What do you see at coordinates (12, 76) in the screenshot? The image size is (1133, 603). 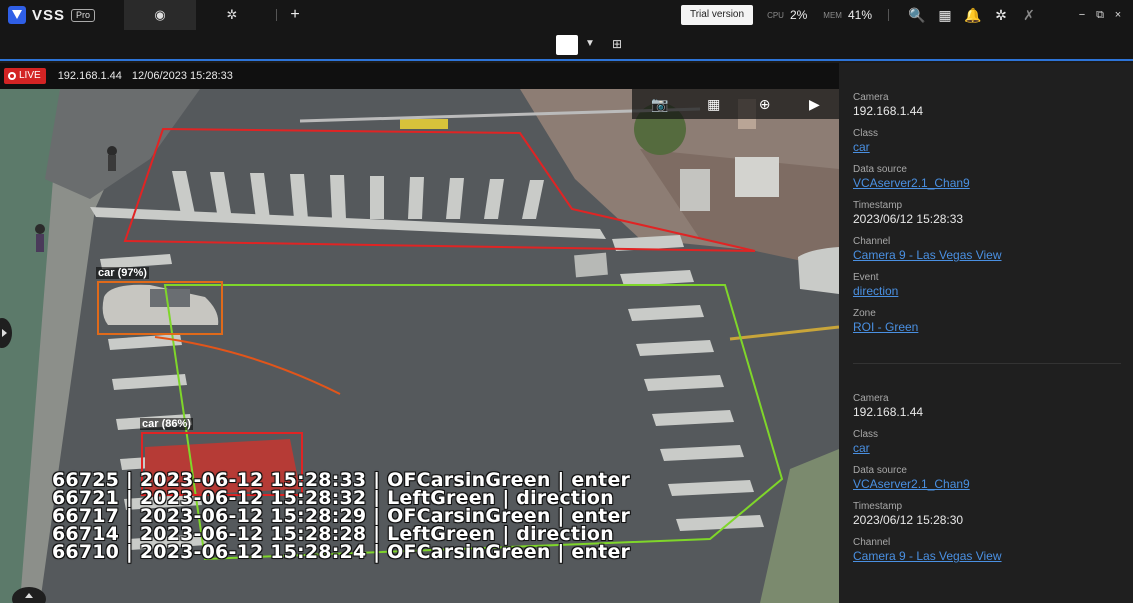 I see `record-dot-icon` at bounding box center [12, 76].